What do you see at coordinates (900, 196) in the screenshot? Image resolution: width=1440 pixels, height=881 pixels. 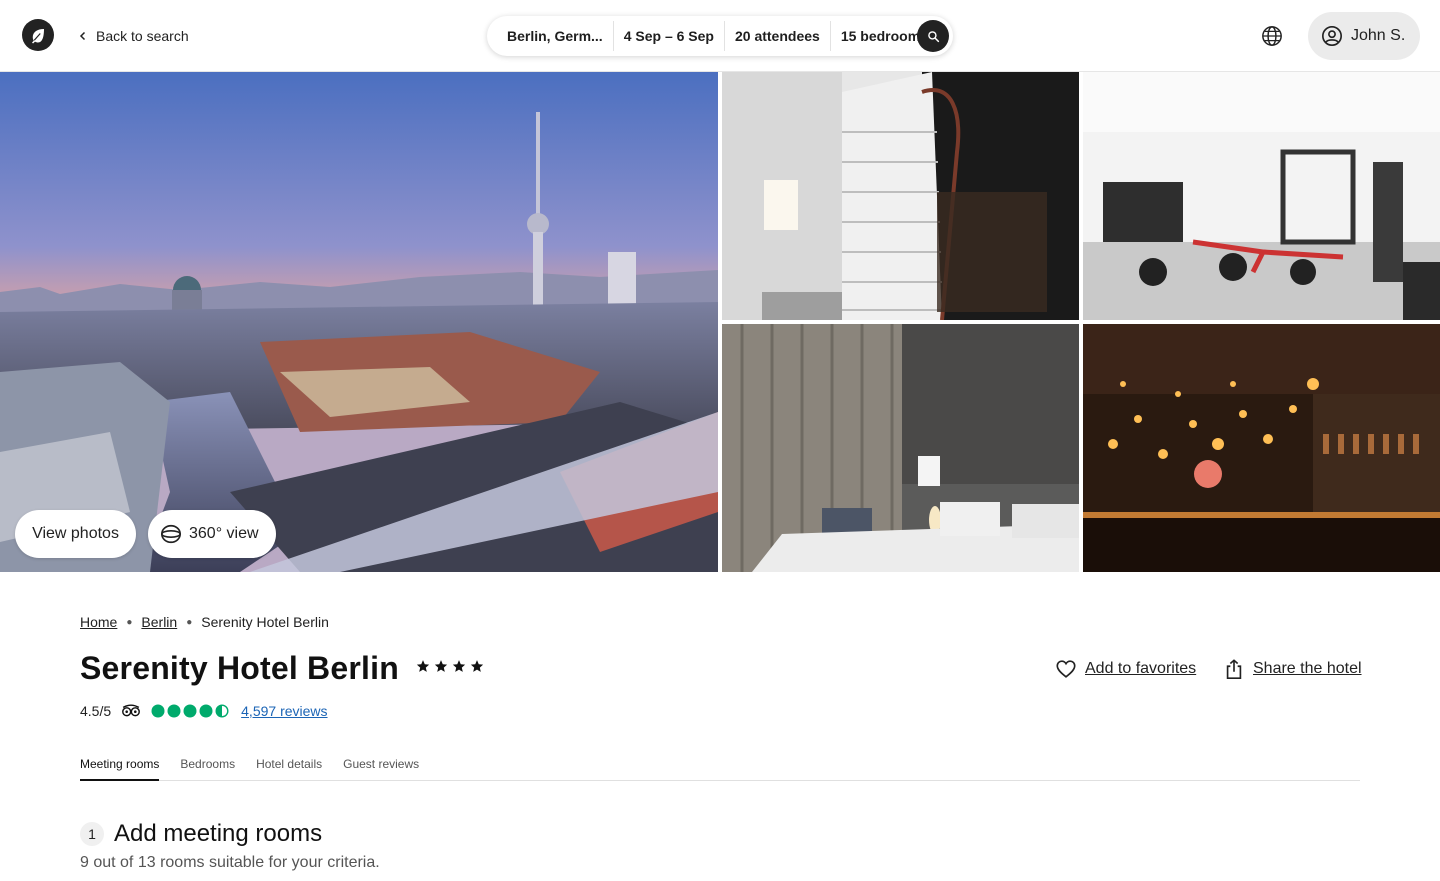 I see `staircase-photo` at bounding box center [900, 196].